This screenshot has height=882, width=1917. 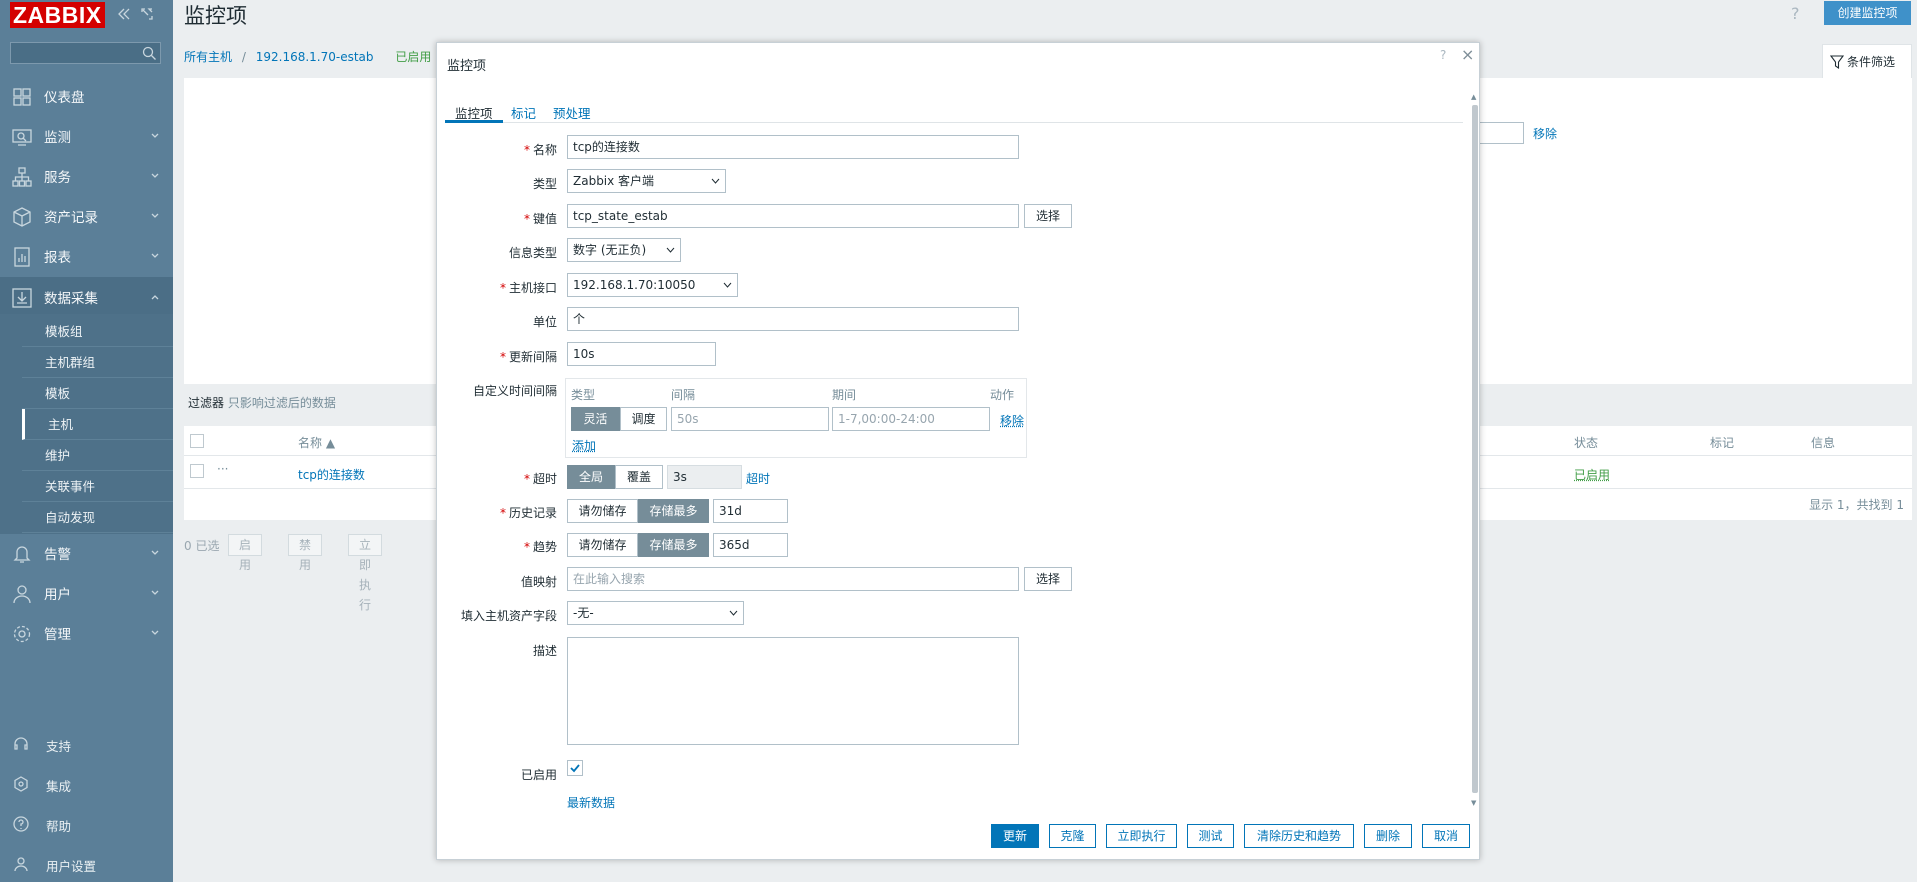 I want to click on submenu-event-correlation: 关联事件, so click(x=97, y=486).